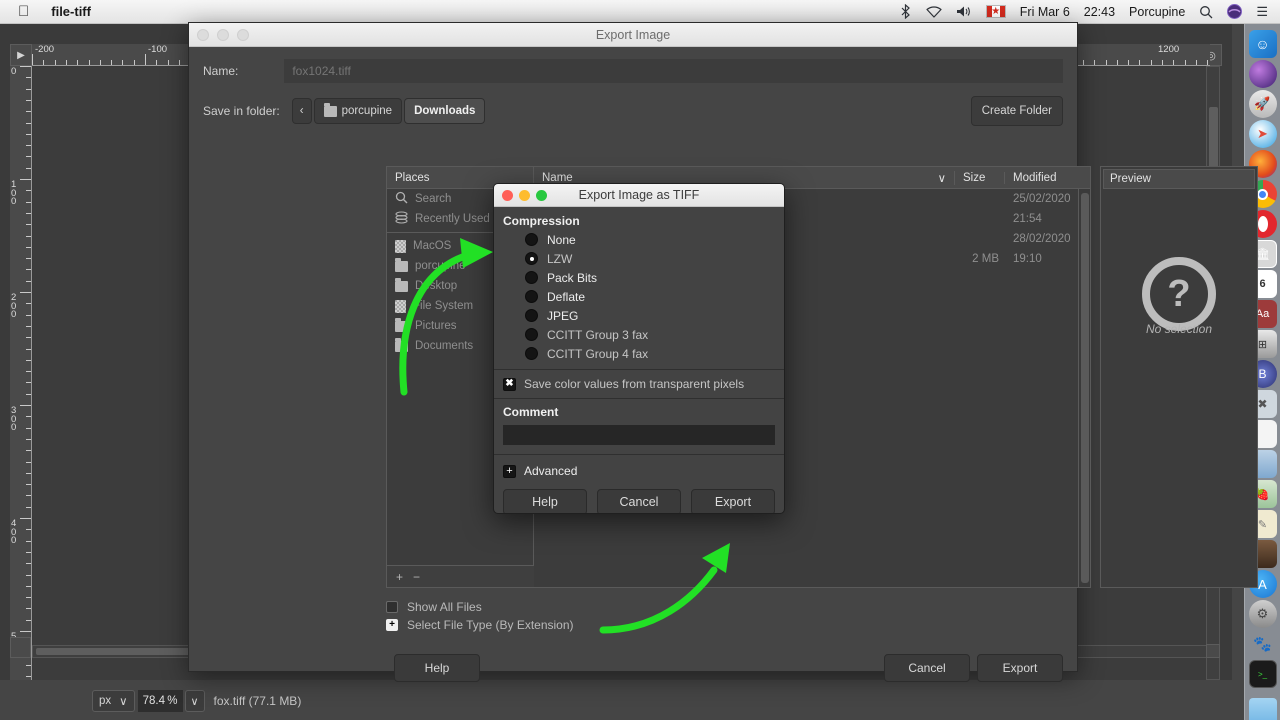  I want to click on path-back-button: ‹, so click(301, 111).